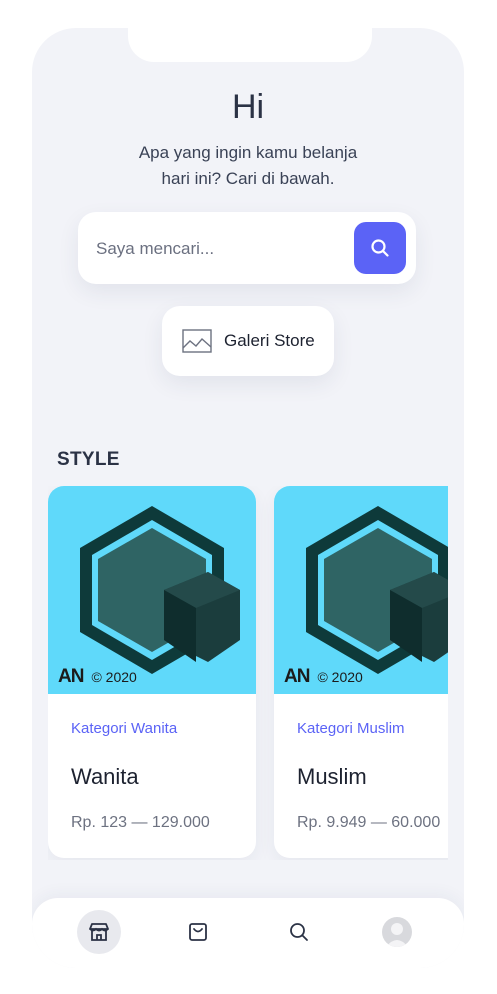 The width and height of the screenshot is (497, 994). Describe the element at coordinates (269, 340) in the screenshot. I see `gallery-store-label: Galeri Store` at that location.